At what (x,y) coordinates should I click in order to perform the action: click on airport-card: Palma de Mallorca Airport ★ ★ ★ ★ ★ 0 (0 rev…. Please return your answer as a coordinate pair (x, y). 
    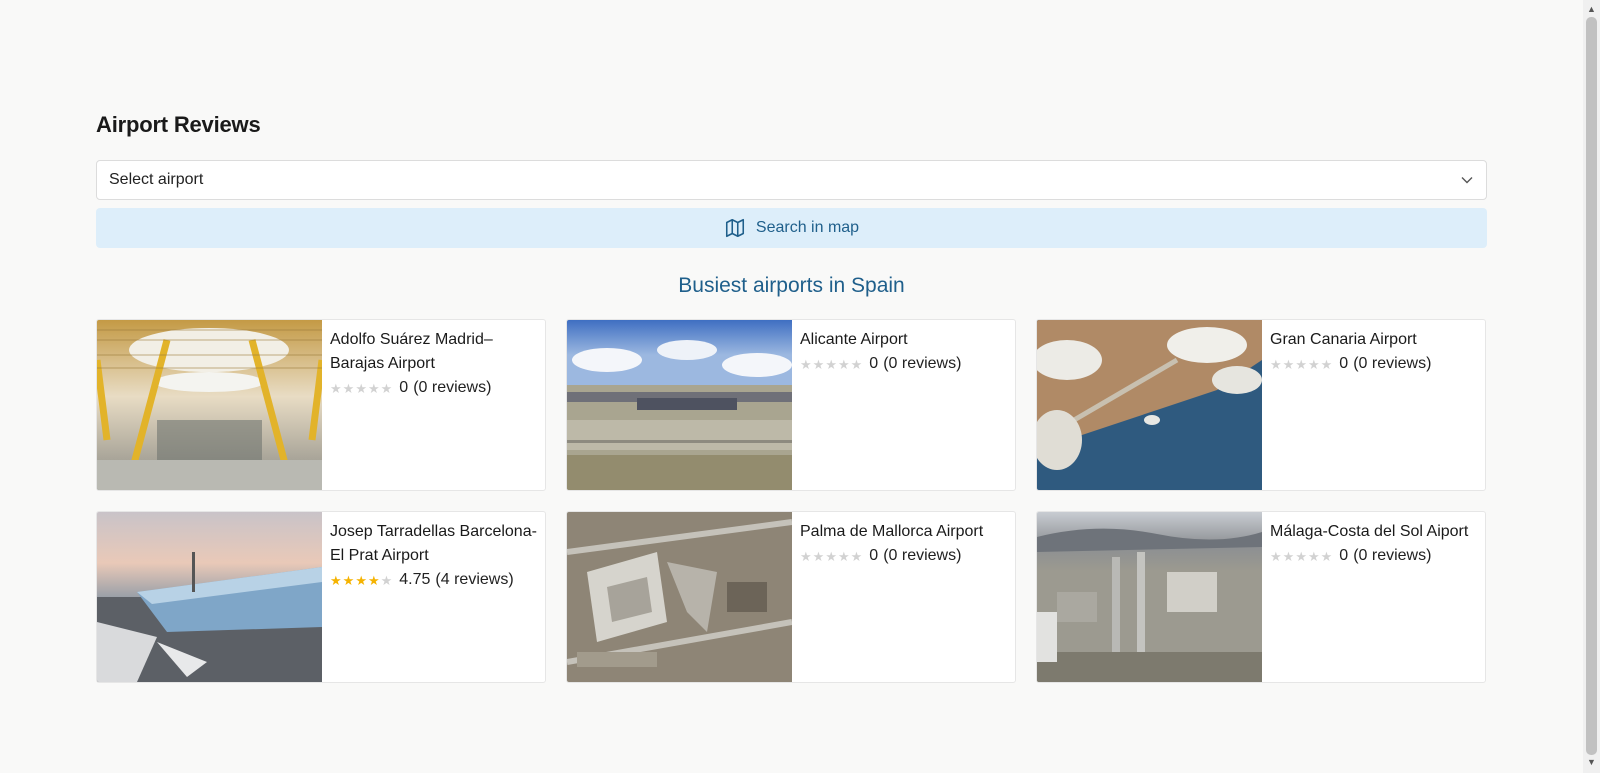
    Looking at the image, I should click on (791, 597).